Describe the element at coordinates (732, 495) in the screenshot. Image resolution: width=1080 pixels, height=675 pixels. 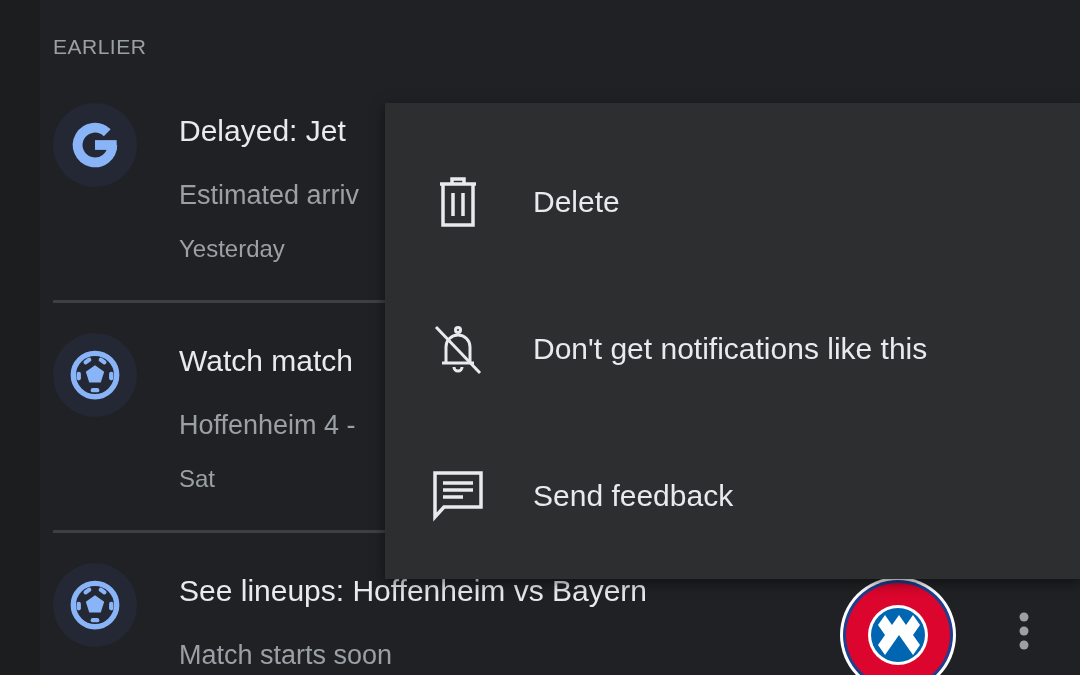
I see `menu-item: Send feedback` at that location.